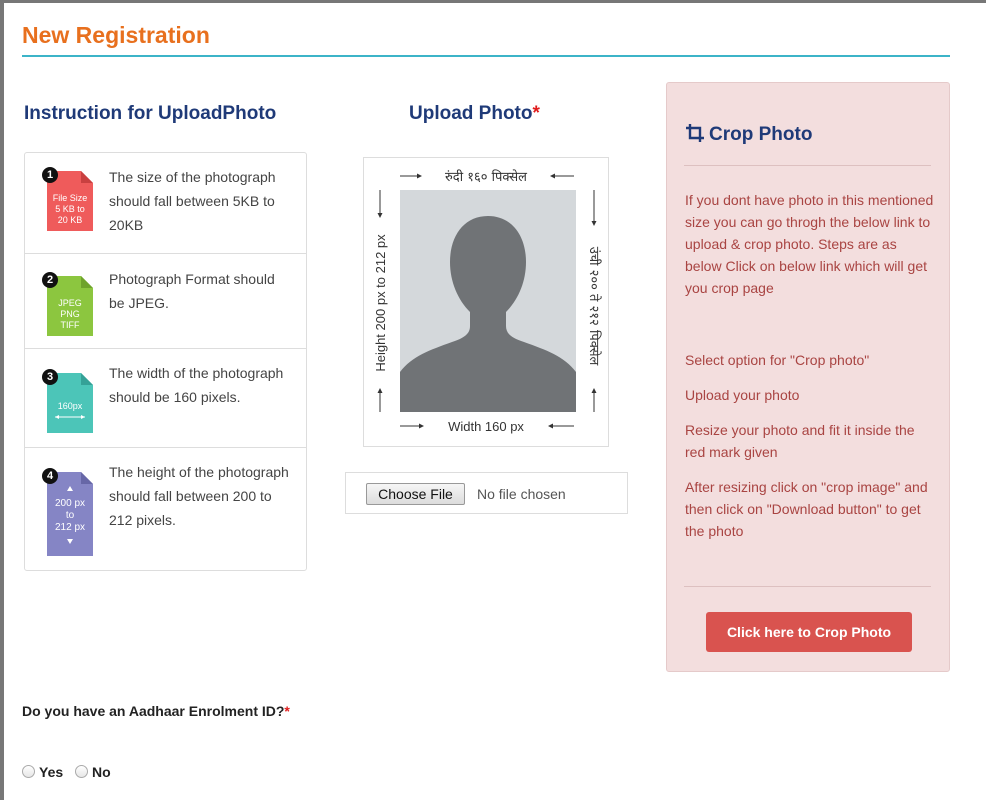 The image size is (986, 800). I want to click on file-width-icon-line: 160px, so click(70, 406).